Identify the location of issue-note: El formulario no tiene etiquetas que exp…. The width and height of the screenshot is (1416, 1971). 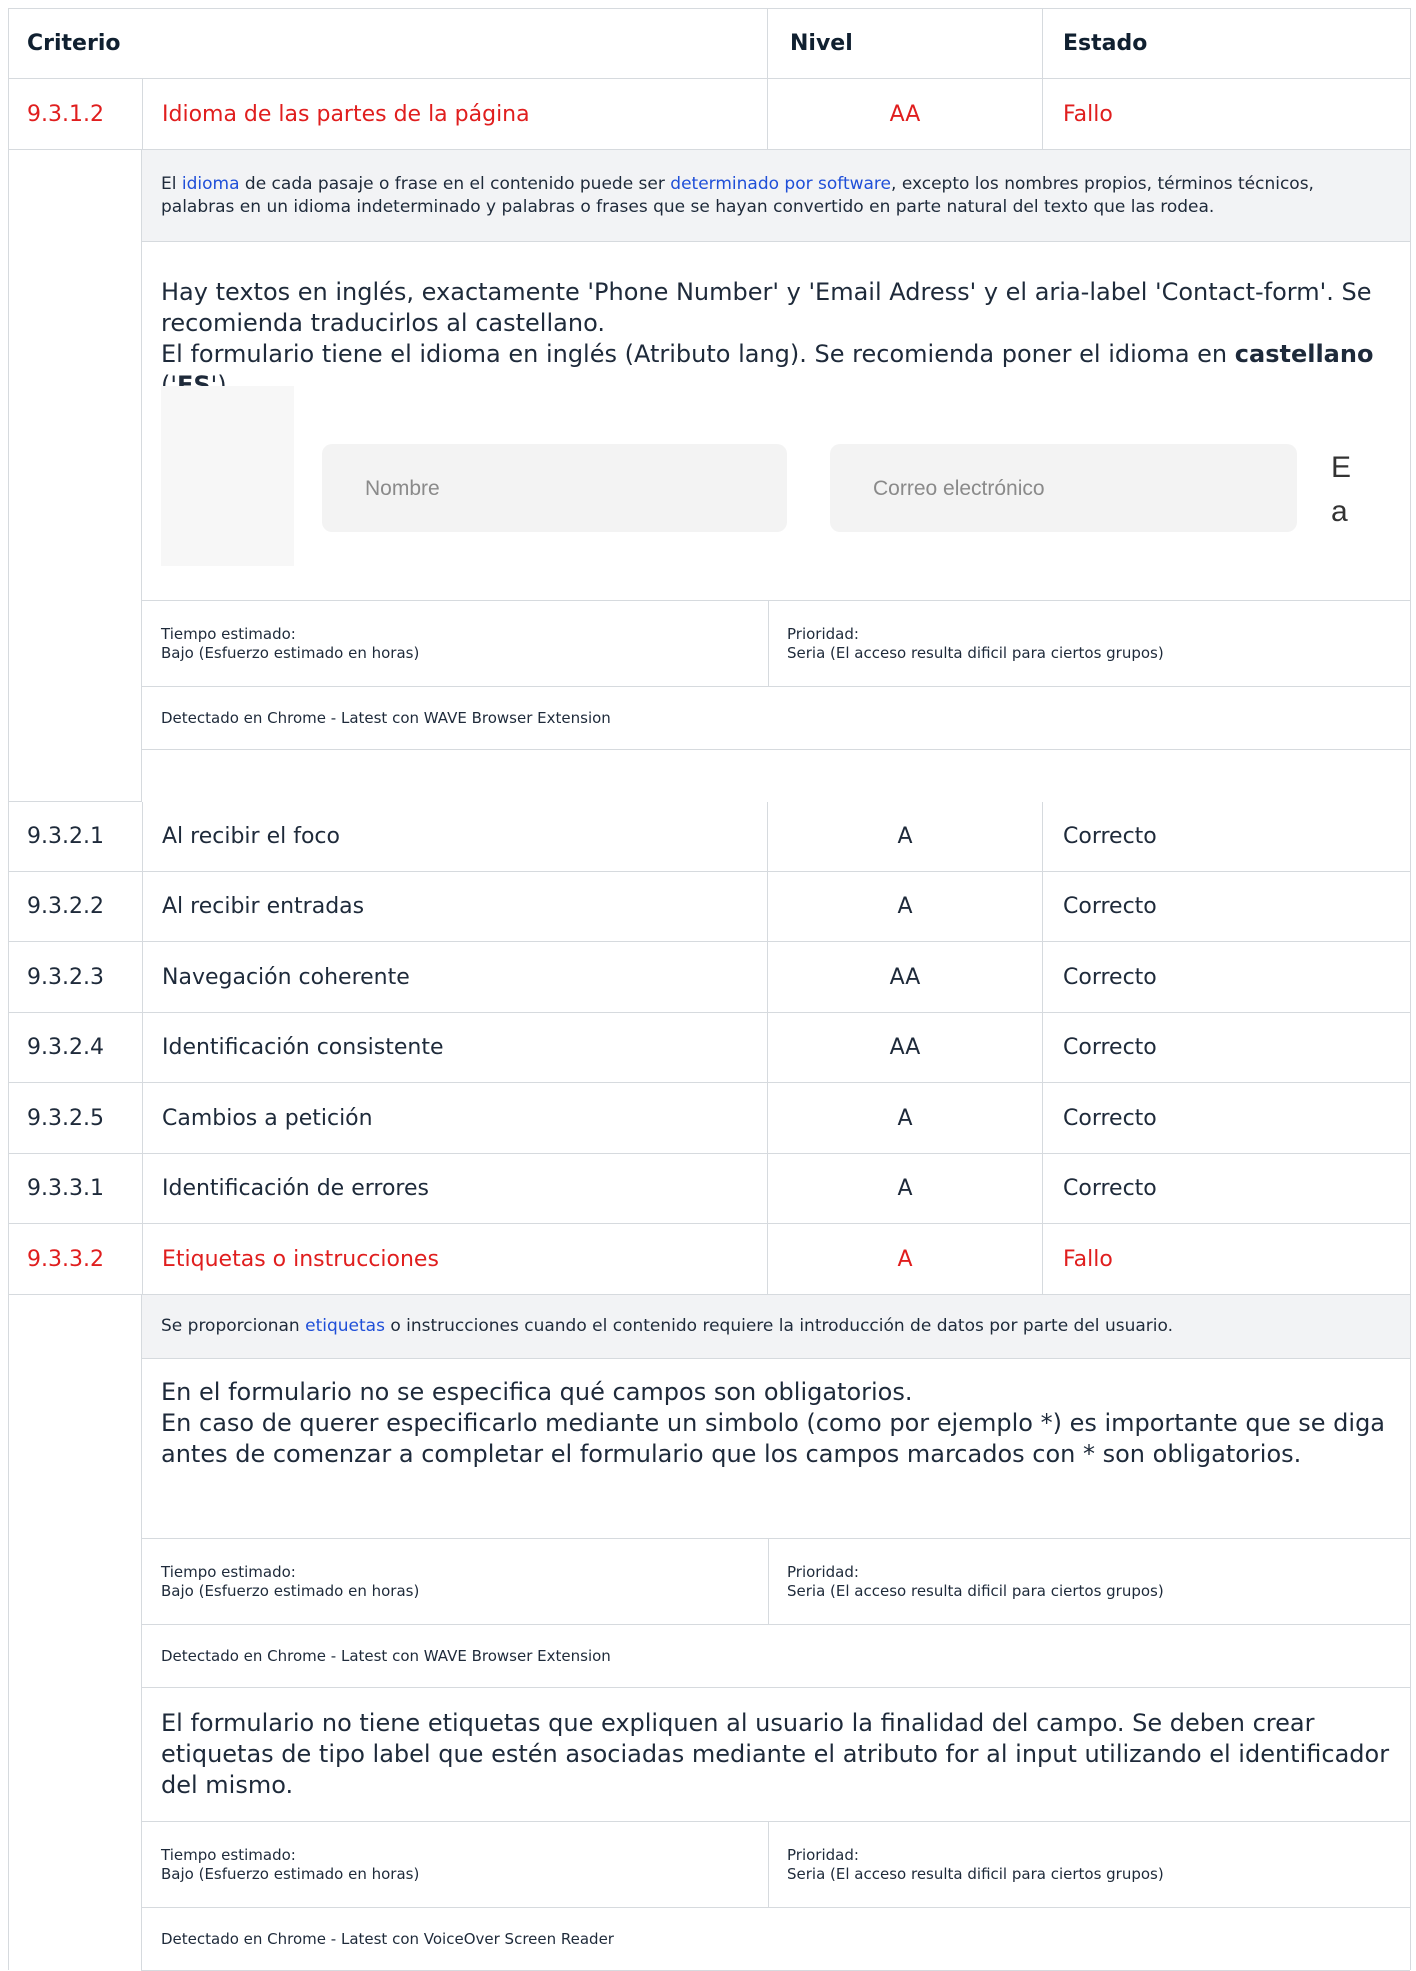
(776, 1755).